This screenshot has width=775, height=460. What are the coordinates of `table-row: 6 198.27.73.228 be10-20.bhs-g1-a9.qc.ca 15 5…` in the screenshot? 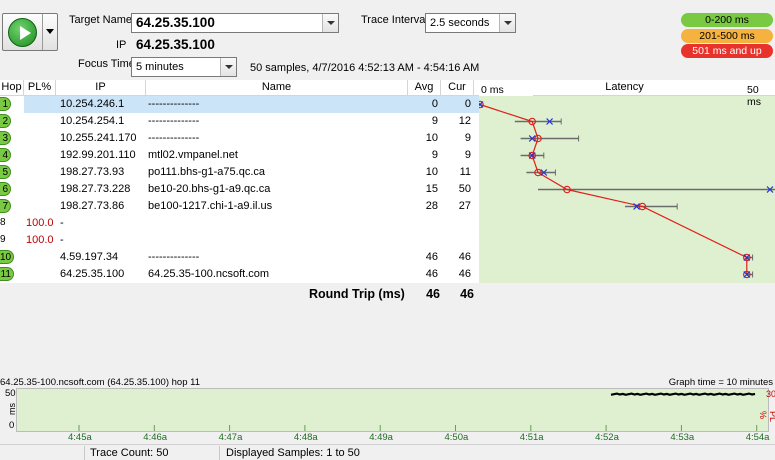 It's located at (239, 189).